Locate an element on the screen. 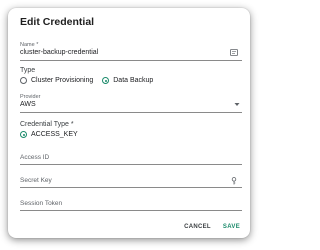  name-field-label: Name * is located at coordinates (29, 45).